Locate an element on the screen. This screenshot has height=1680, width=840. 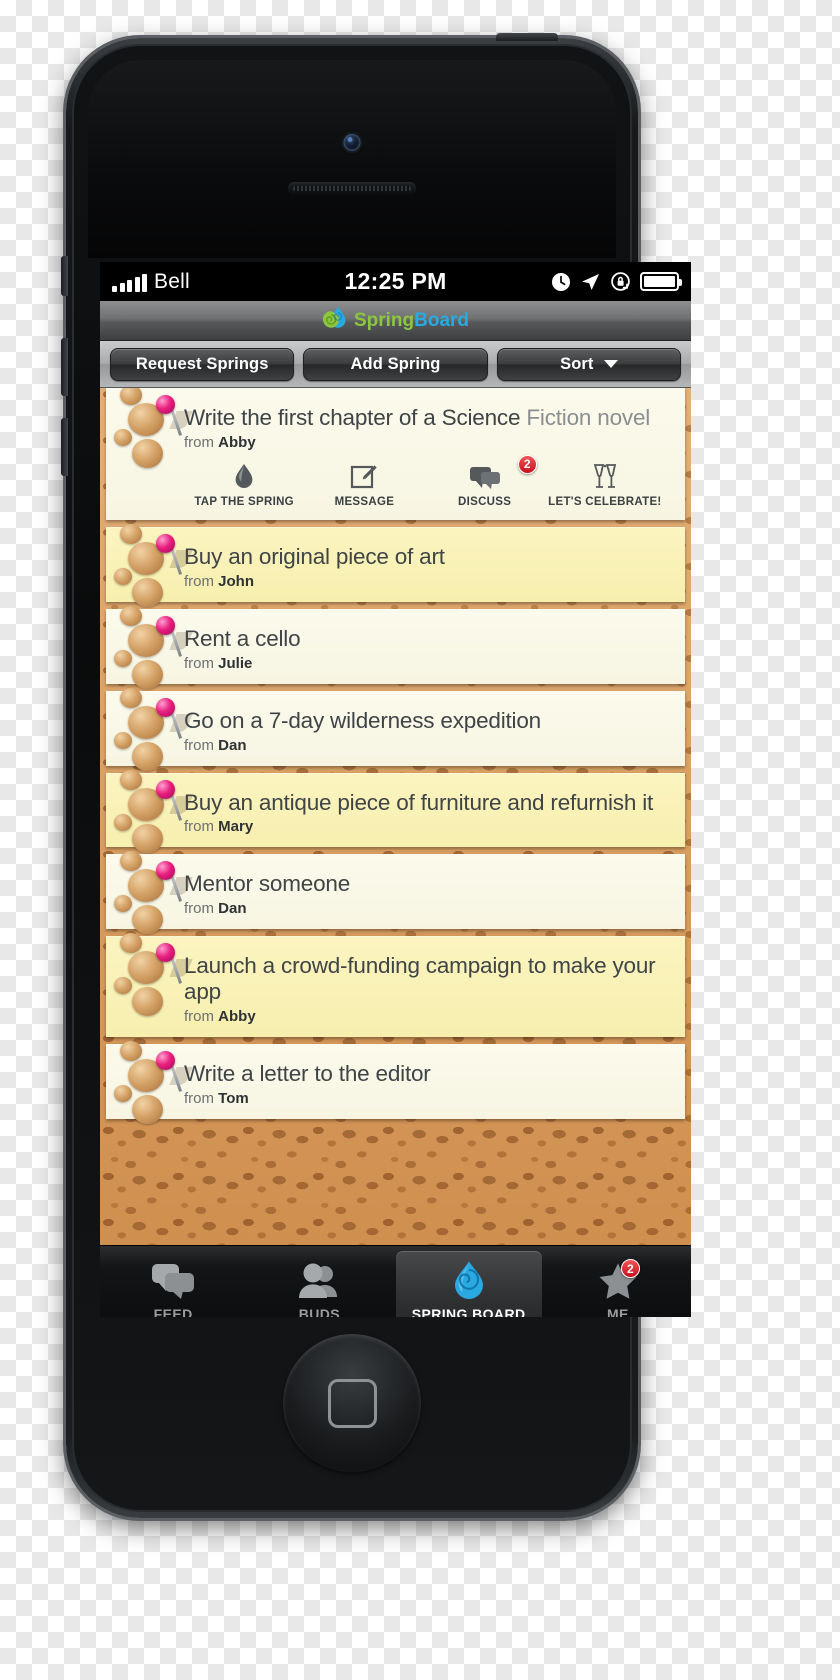
tab-spring-board: SPRING BOARD is located at coordinates (468, 1284).